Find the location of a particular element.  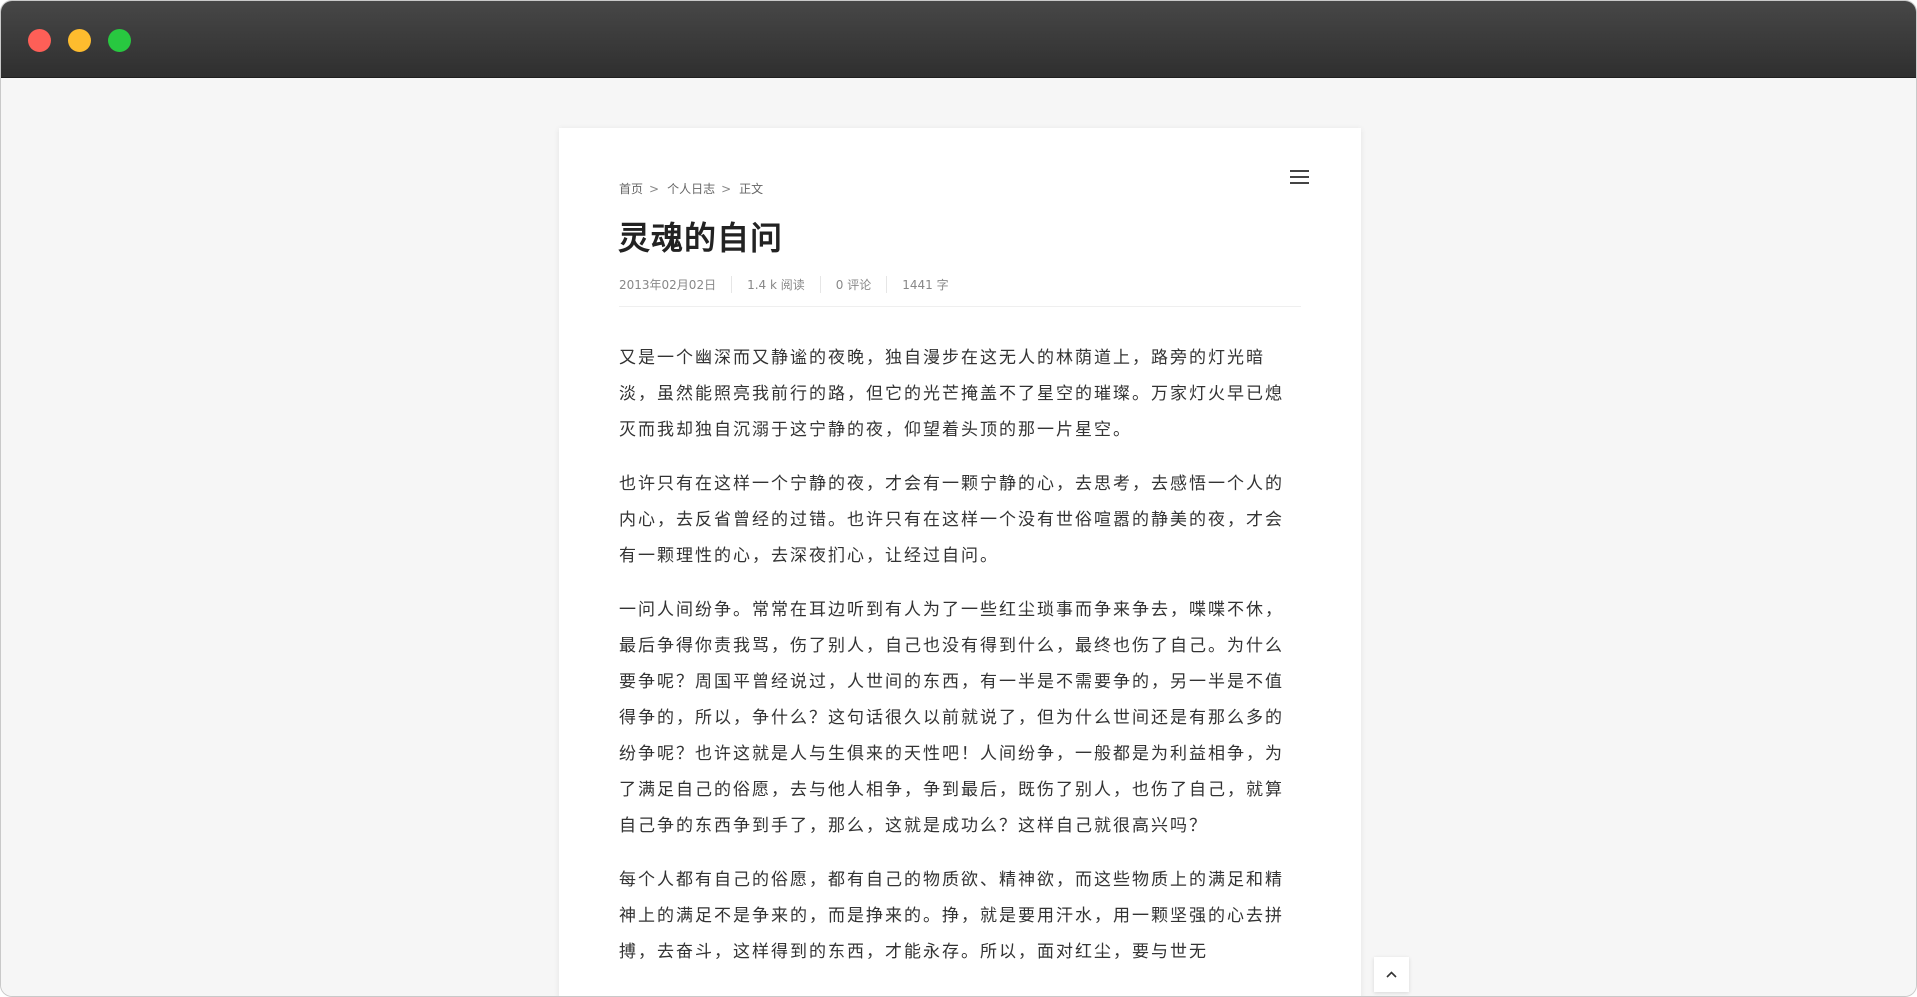

post-meta: 2013年02月02日 1.4 k 阅读 0 评论 1441 字 is located at coordinates (791, 284).